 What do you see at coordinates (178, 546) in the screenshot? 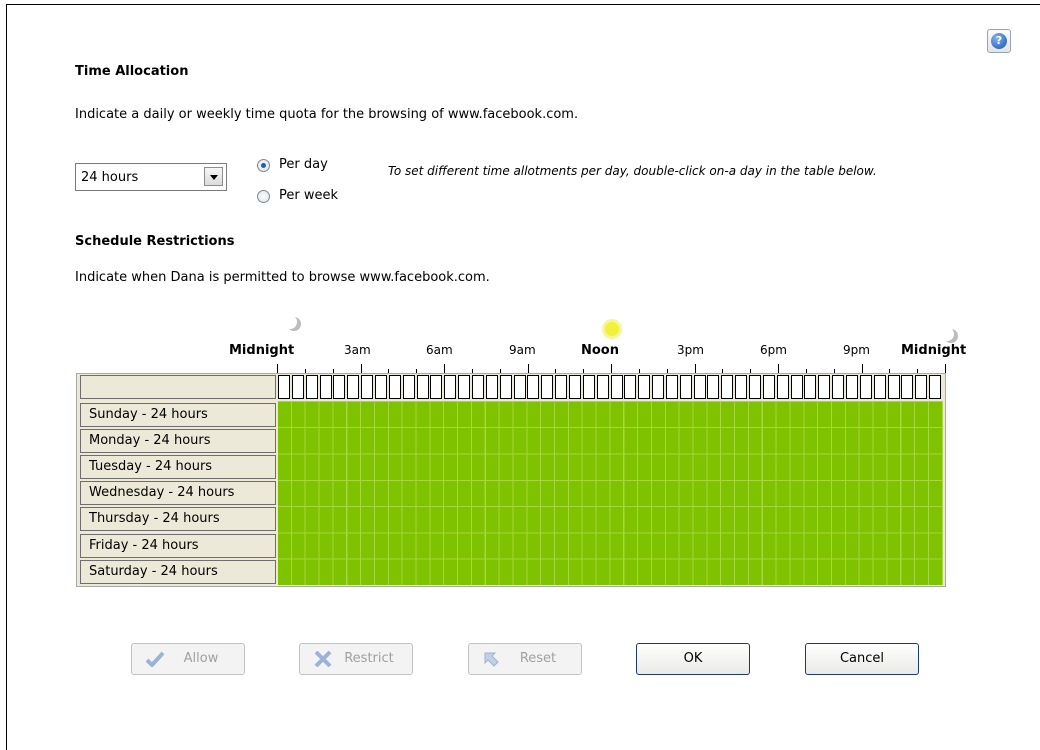
I see `day-row-label: Friday - 24 hours` at bounding box center [178, 546].